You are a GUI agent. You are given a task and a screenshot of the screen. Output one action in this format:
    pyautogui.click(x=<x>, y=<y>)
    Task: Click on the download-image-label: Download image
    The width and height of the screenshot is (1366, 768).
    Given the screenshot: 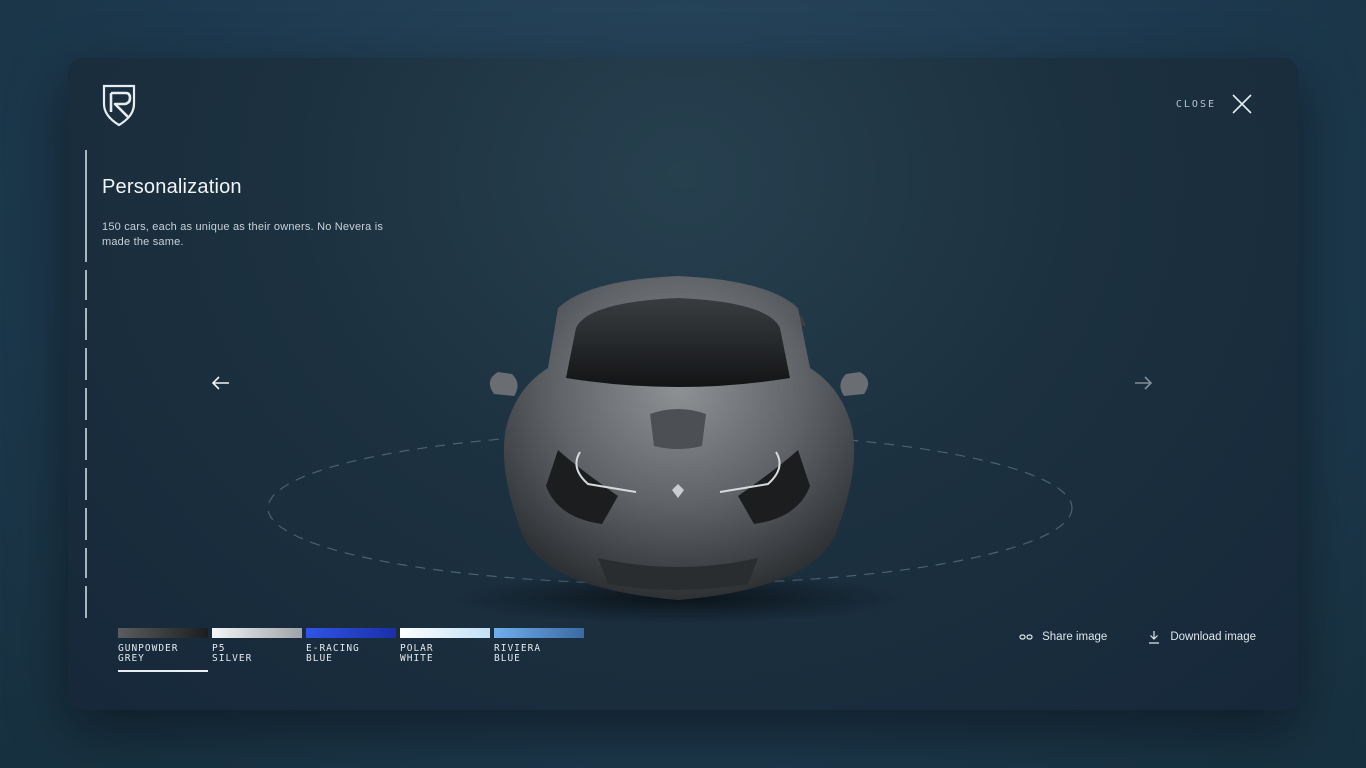 What is the action you would take?
    pyautogui.click(x=1213, y=637)
    